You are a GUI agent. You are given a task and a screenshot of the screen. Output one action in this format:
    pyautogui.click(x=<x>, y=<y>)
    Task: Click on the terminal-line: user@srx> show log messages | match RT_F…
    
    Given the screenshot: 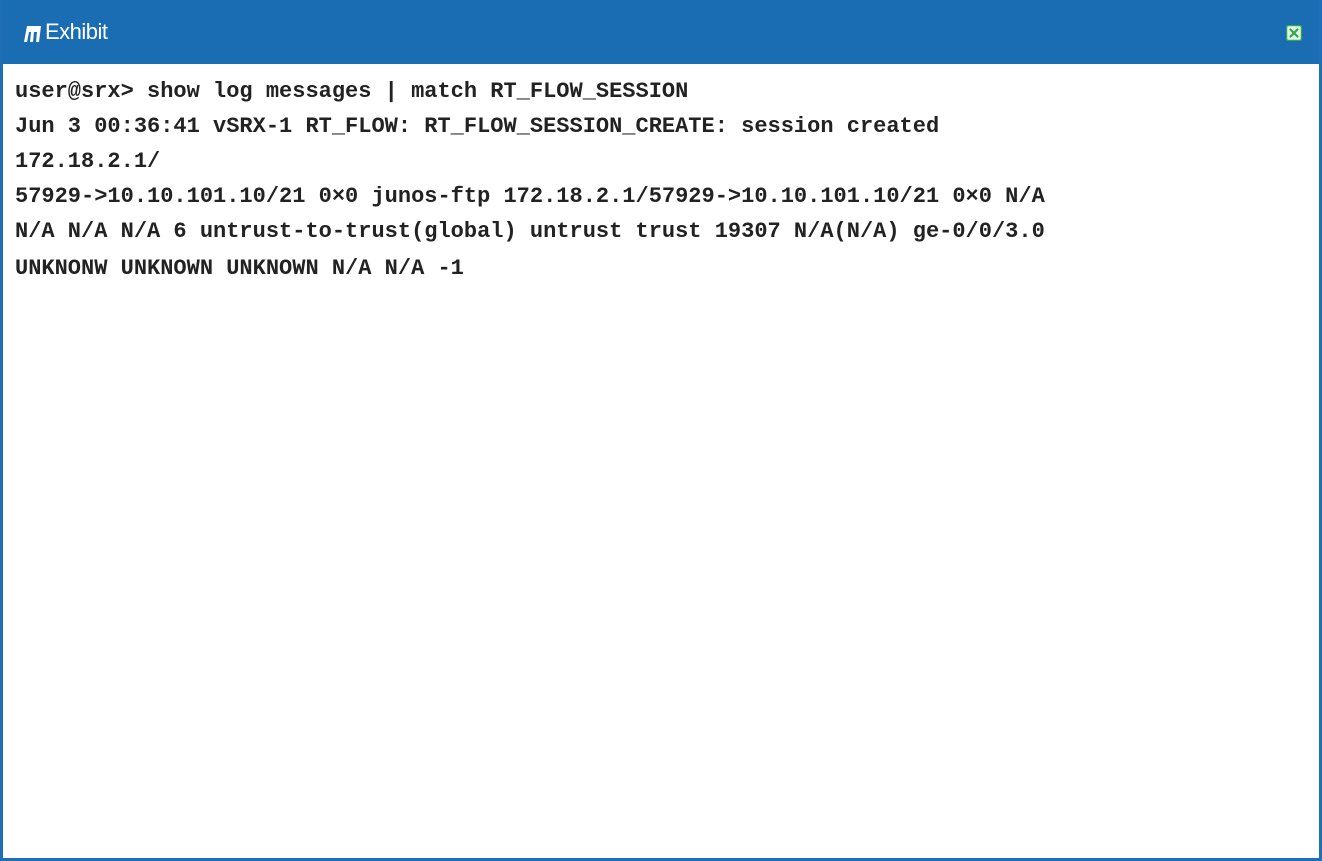 What is the action you would take?
    pyautogui.click(x=352, y=91)
    